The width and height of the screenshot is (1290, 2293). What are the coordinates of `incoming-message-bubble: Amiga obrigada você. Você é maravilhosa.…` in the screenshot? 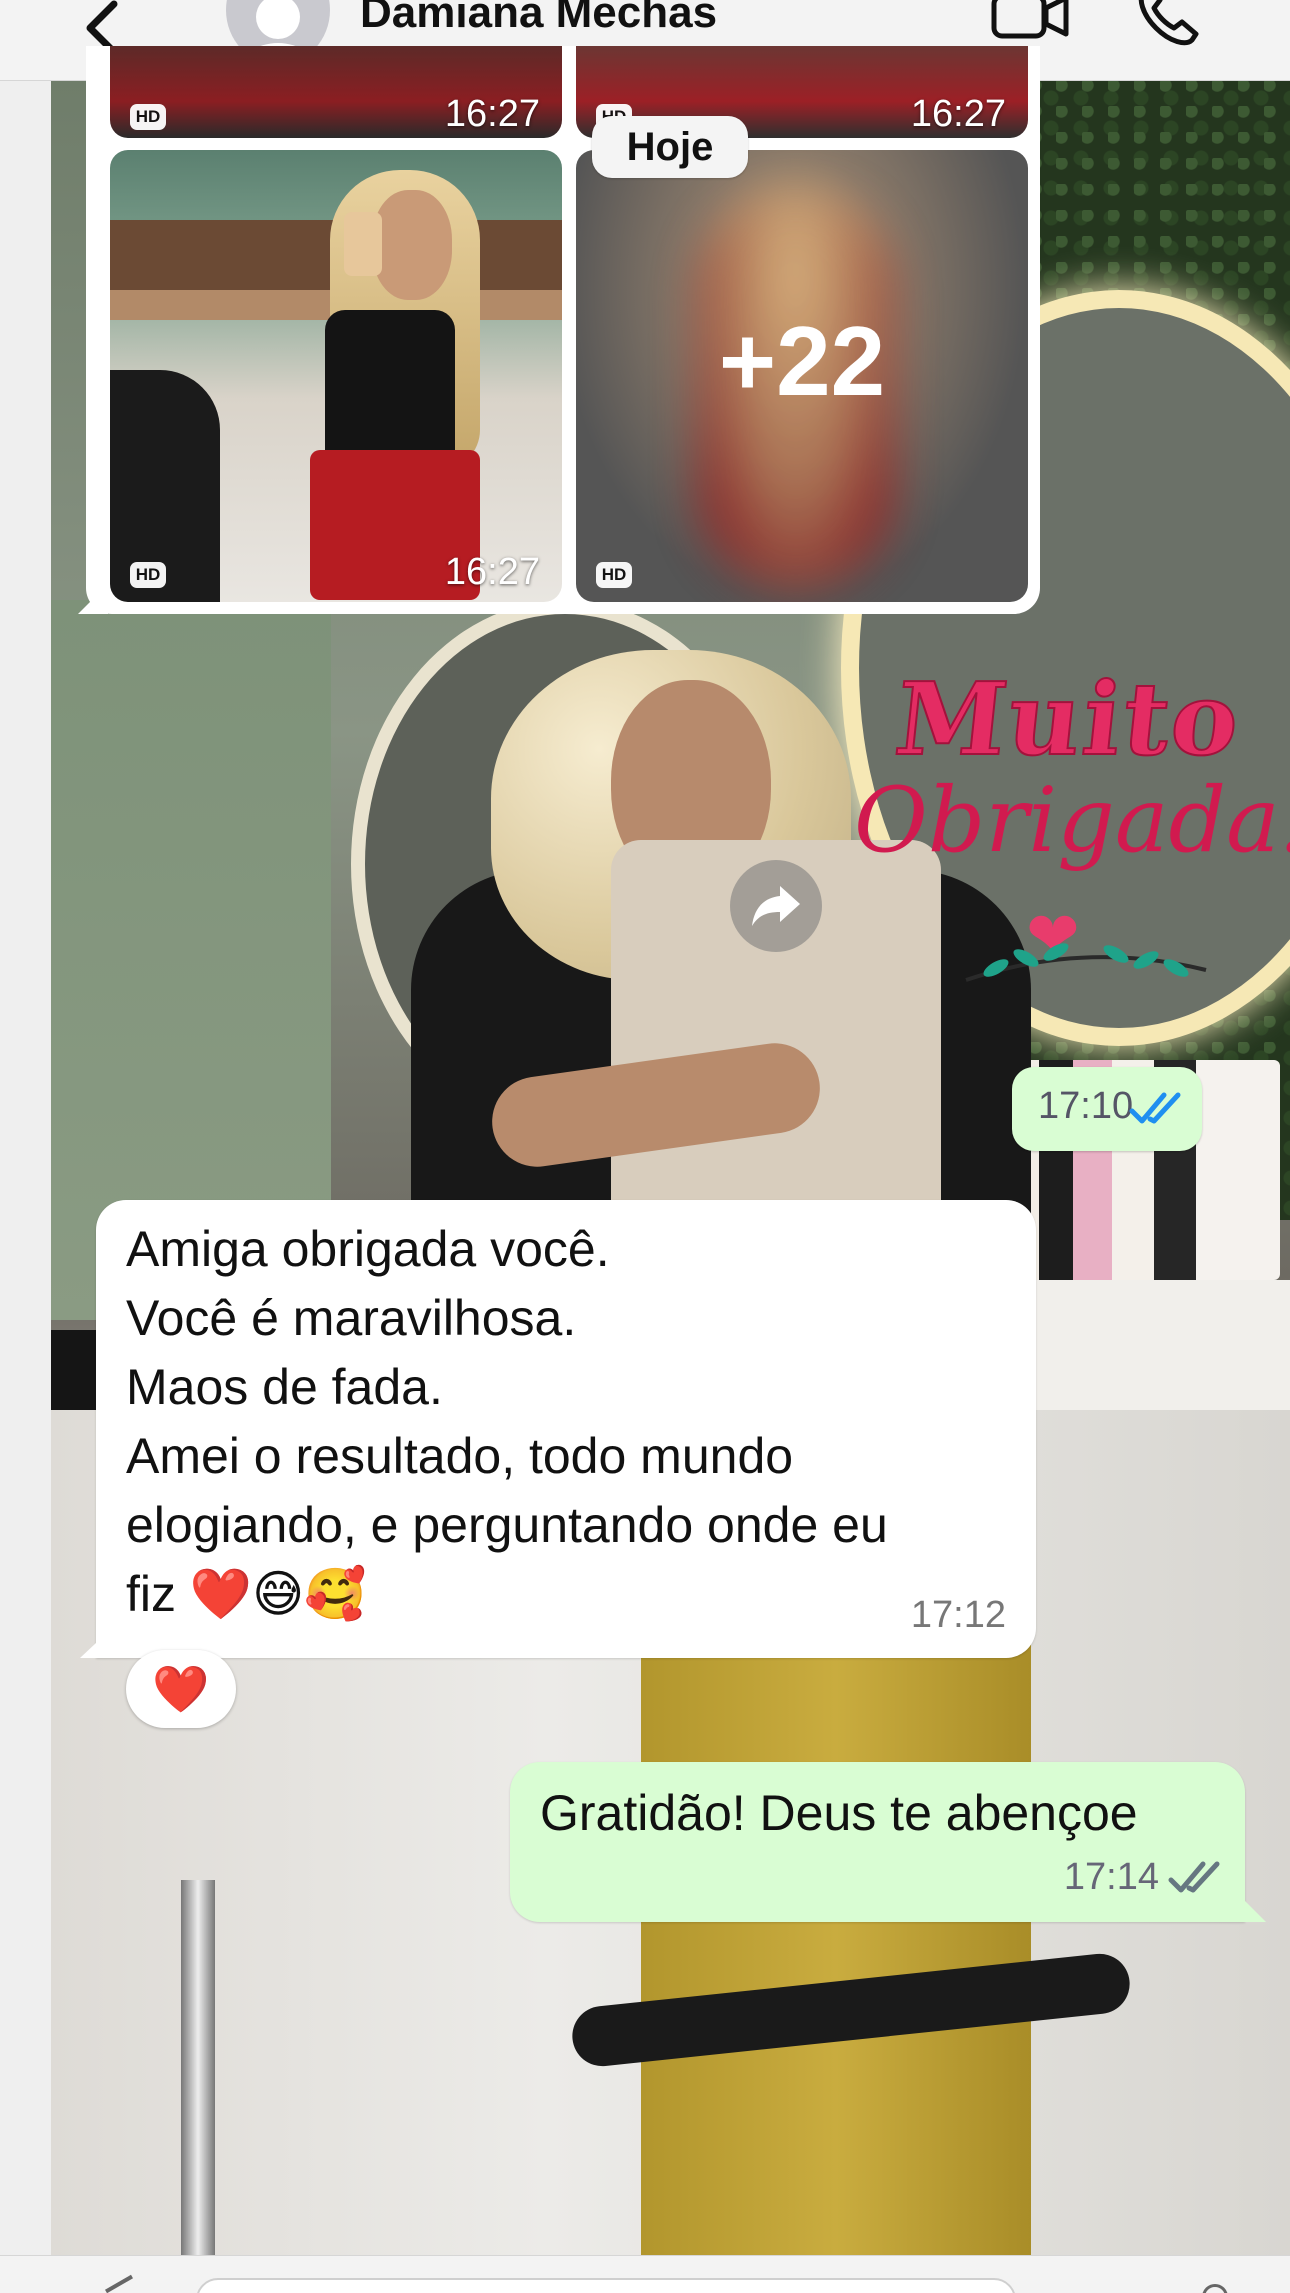 It's located at (566, 1429).